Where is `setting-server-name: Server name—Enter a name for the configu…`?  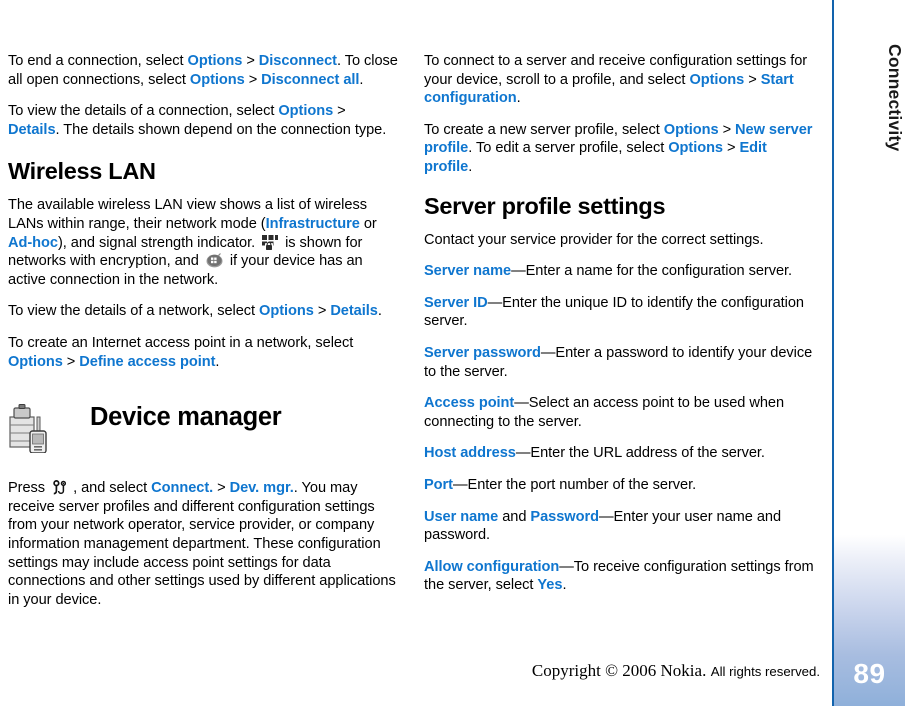 setting-server-name: Server name—Enter a name for the configu… is located at coordinates (620, 271).